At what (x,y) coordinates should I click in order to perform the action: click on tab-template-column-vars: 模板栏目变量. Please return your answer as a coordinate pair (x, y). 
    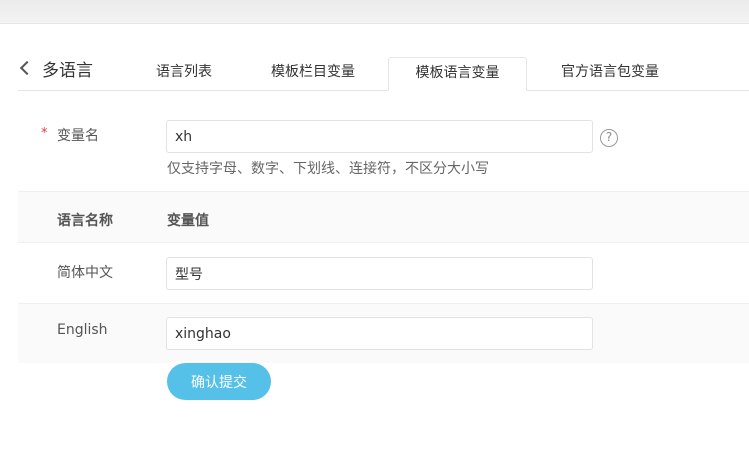
    Looking at the image, I should click on (313, 74).